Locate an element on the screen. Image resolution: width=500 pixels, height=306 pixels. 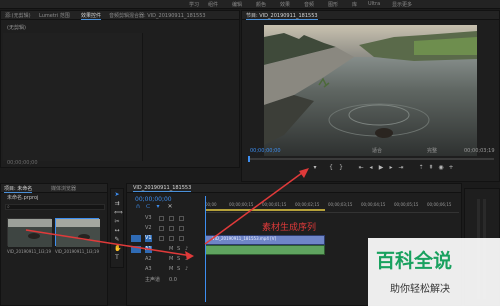
watermark: 百科全说 助你轻松解决 is located at coordinates (434, 272).